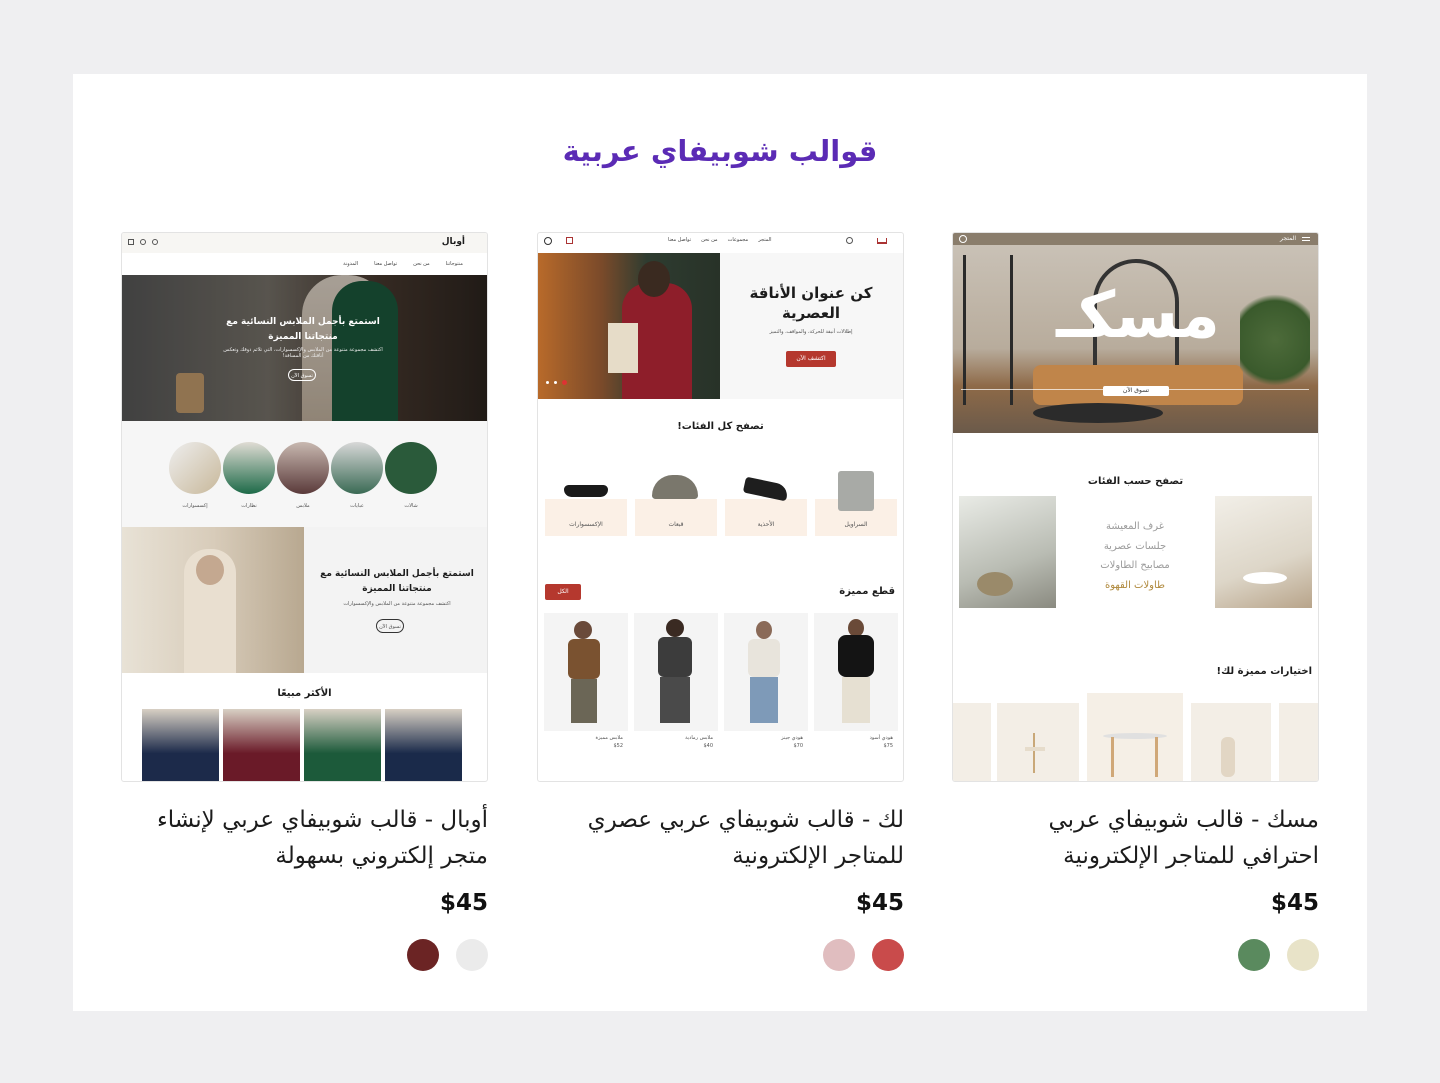 This screenshot has height=1083, width=1440. Describe the element at coordinates (720, 426) in the screenshot. I see `categories-heading: تصفح كل الفئات!` at that location.